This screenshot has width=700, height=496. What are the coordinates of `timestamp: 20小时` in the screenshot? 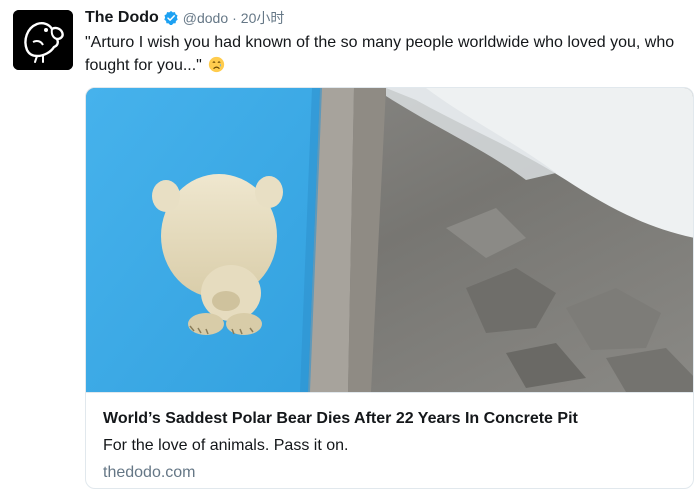 It's located at (263, 18).